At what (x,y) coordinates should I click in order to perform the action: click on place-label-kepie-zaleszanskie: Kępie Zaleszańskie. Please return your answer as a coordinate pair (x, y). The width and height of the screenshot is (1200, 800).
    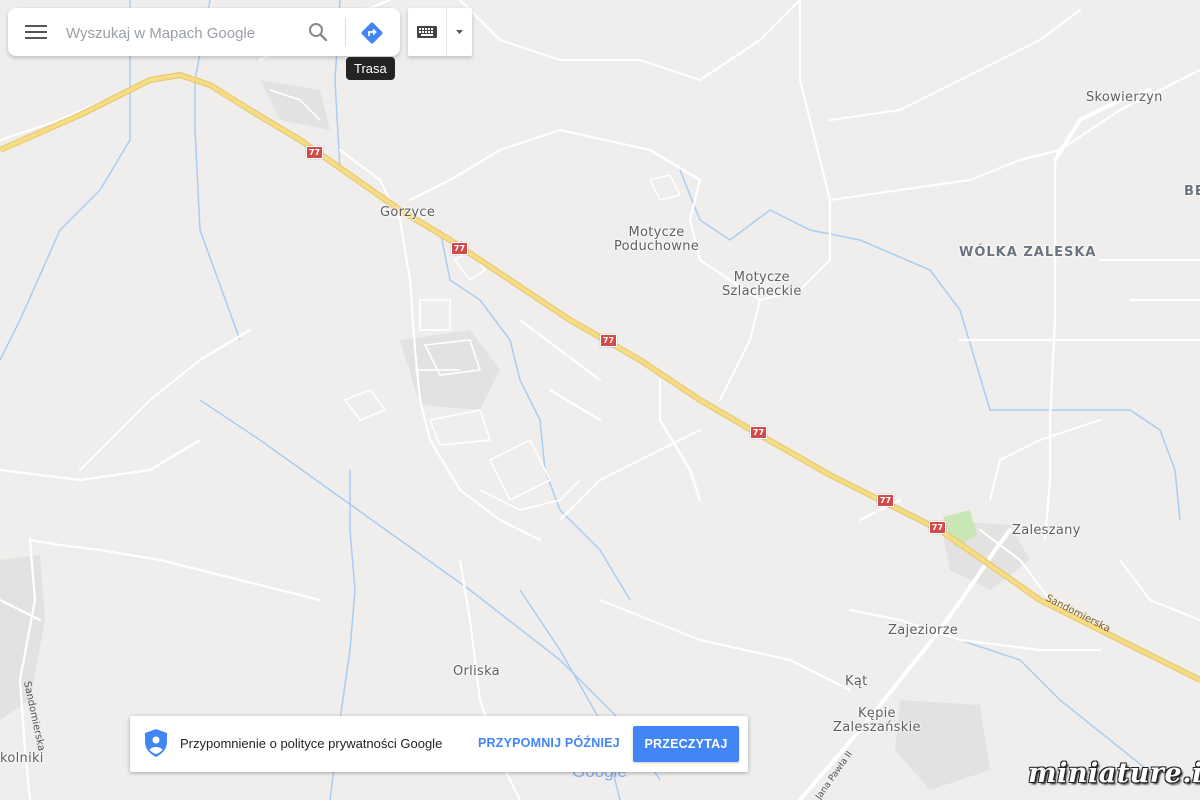
    Looking at the image, I should click on (877, 721).